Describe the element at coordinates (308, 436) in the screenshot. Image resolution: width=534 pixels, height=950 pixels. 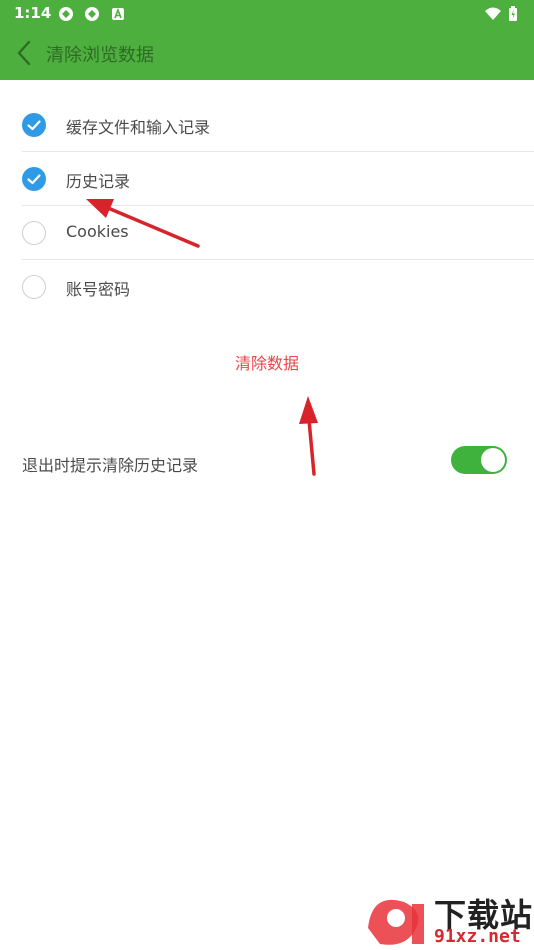
I see `annotation-arrow-clear` at that location.